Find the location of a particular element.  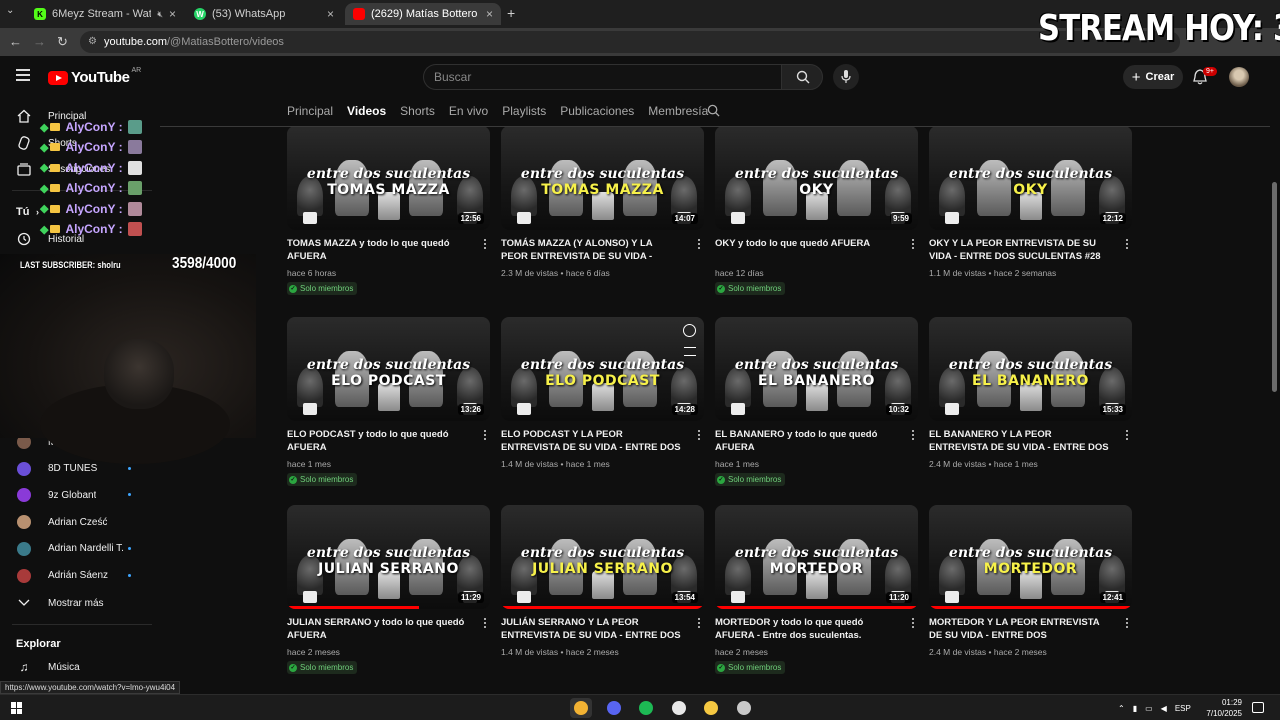

tab-shorts: Shorts is located at coordinates (417, 111).